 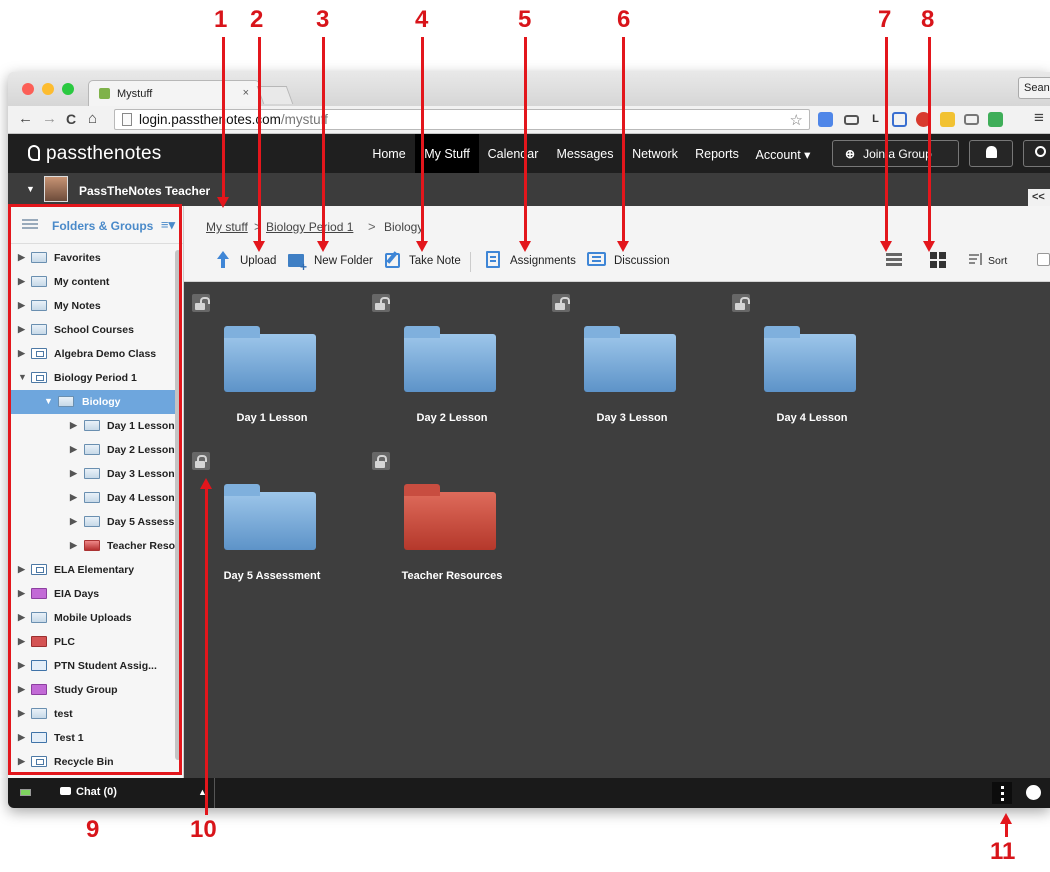 I want to click on sort-button: Sort, so click(x=997, y=261).